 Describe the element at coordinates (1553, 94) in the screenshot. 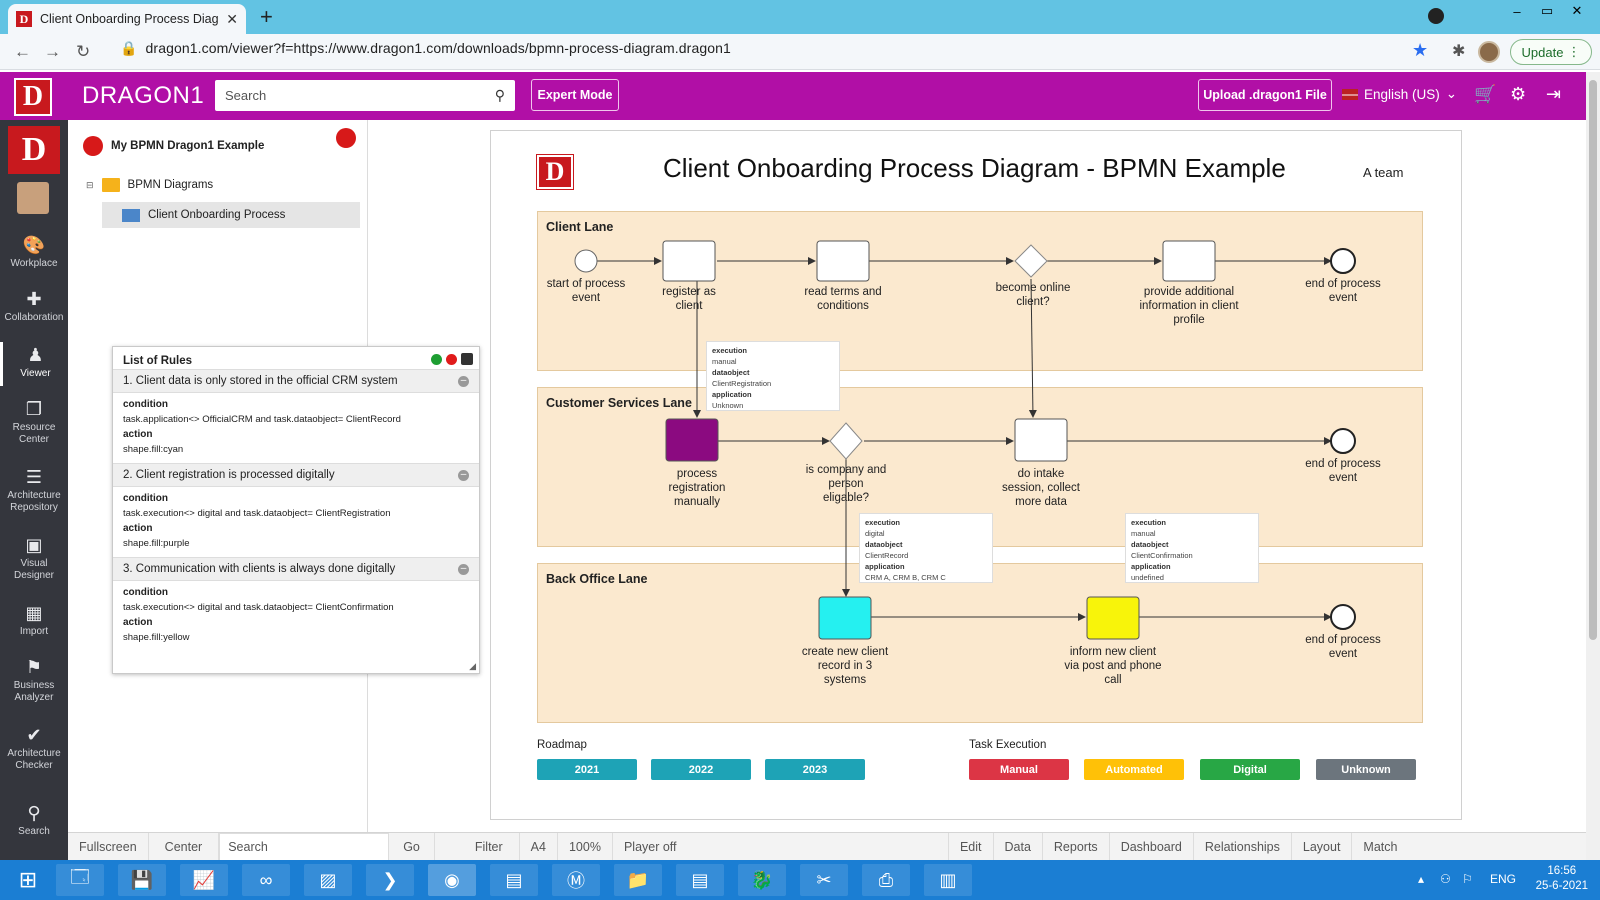

I see `logout-icon: ⇥` at that location.